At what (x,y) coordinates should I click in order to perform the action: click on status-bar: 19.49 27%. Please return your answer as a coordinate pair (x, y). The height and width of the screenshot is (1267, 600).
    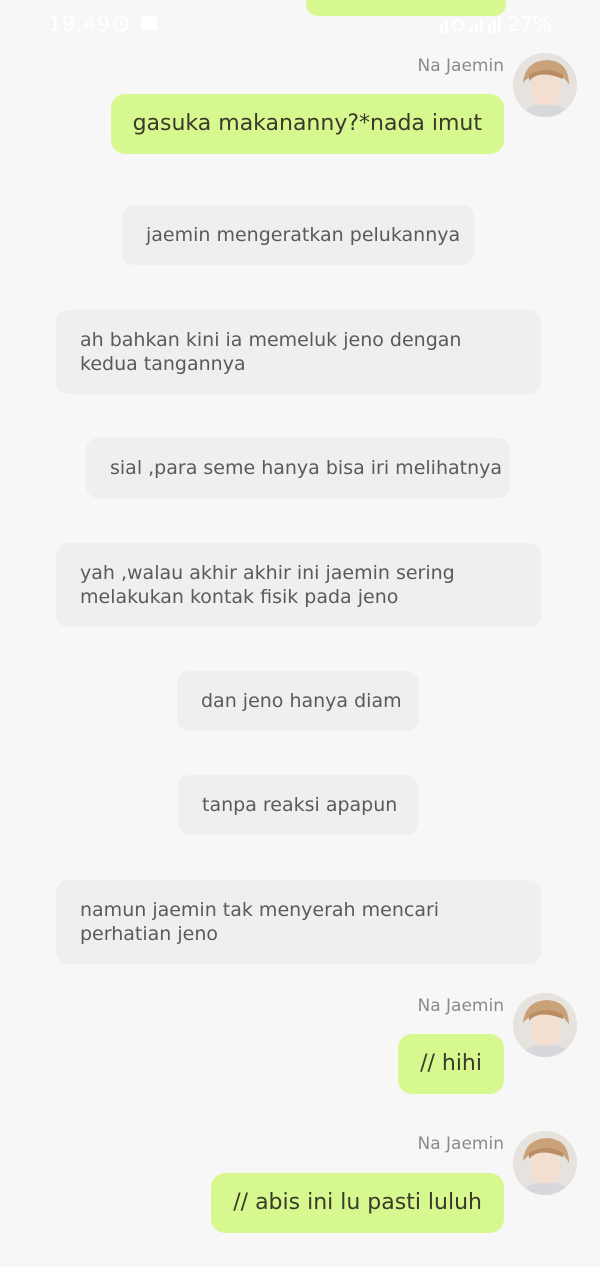
    Looking at the image, I should click on (300, 24).